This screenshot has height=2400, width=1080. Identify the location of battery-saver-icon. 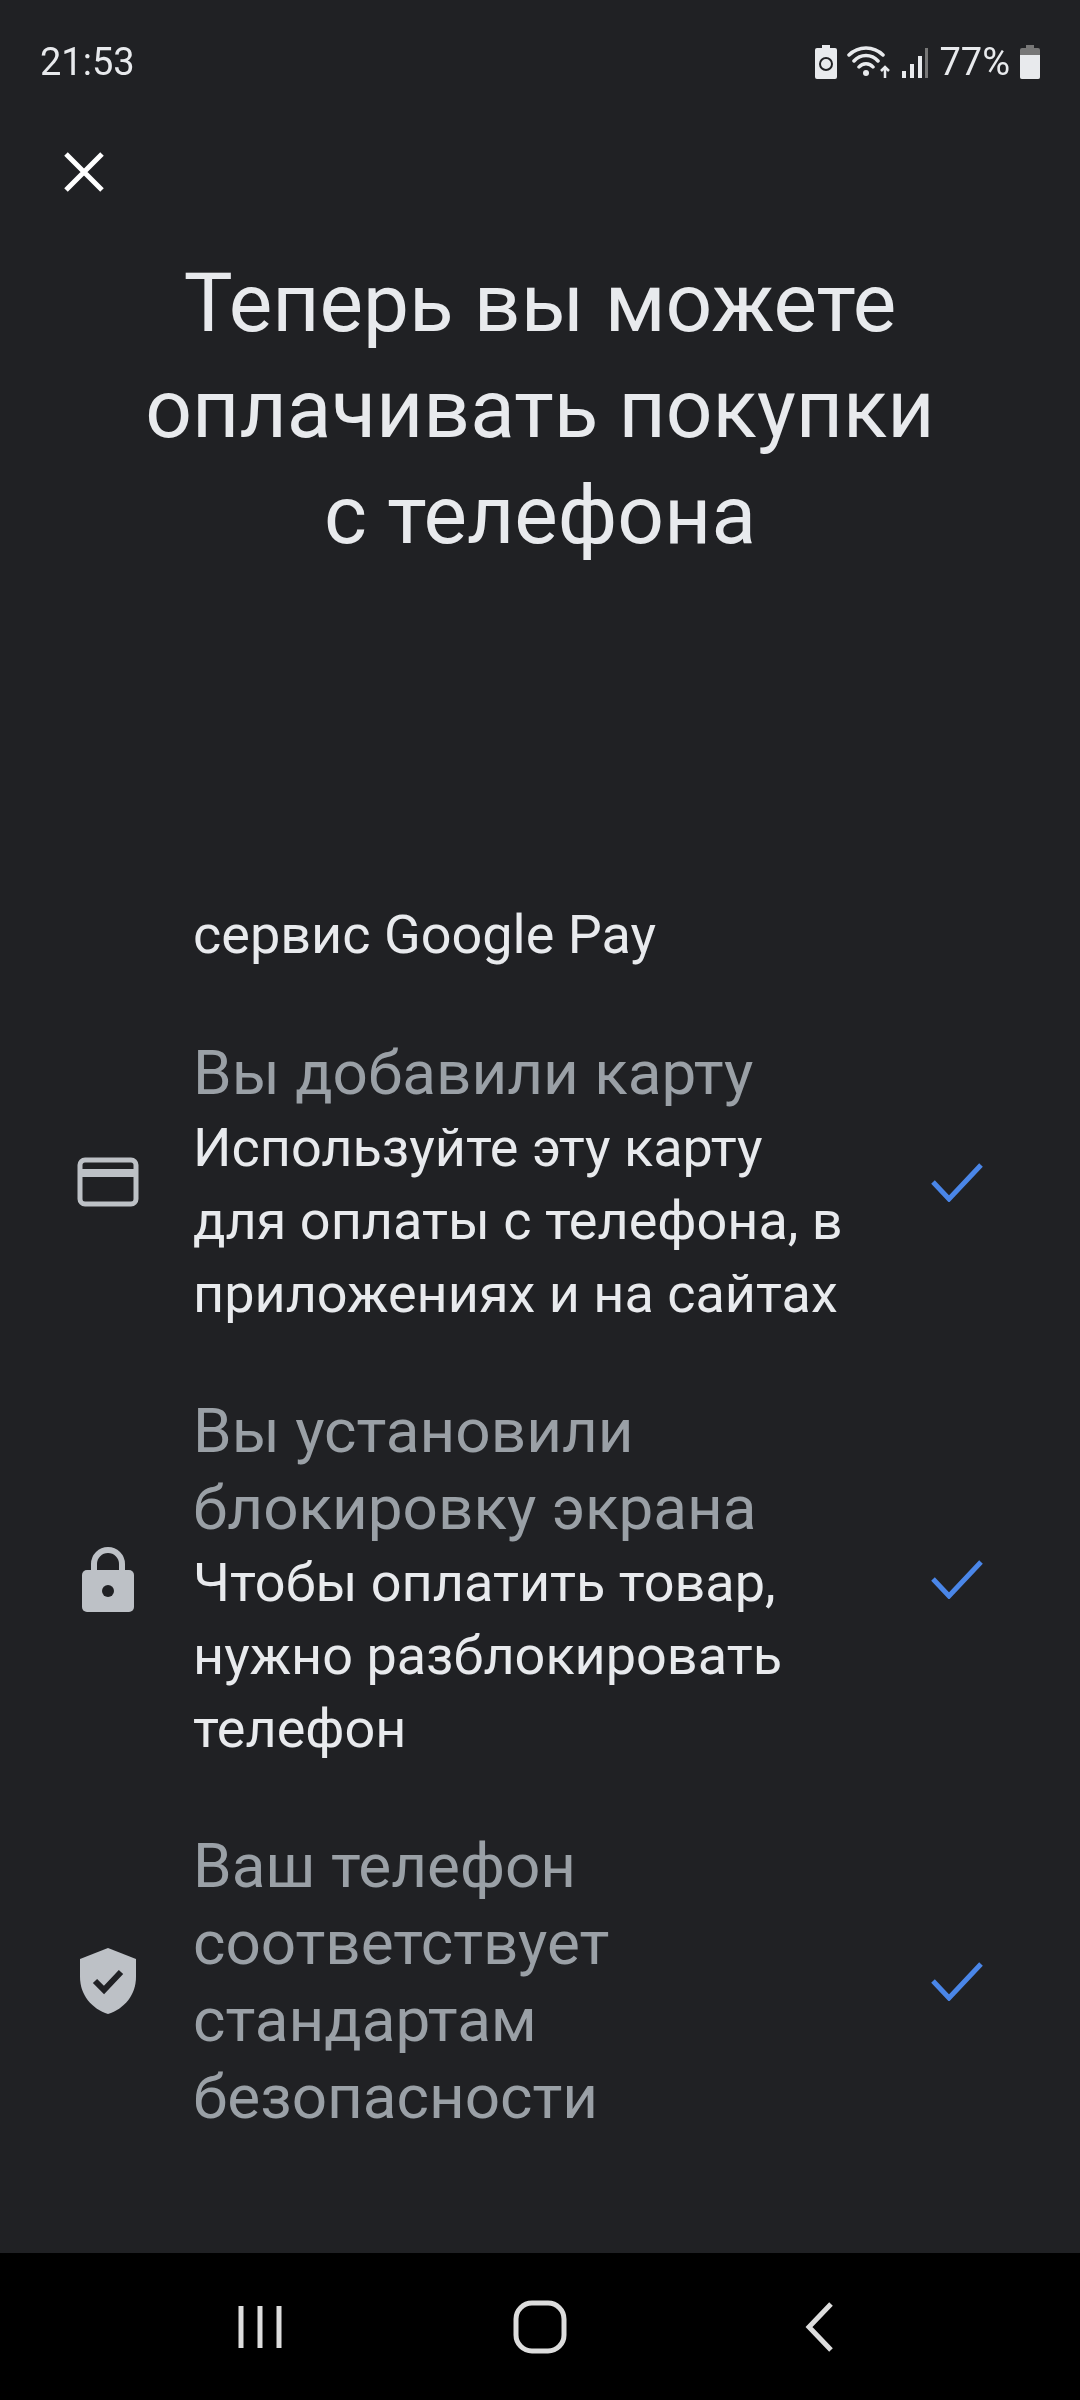
(826, 62).